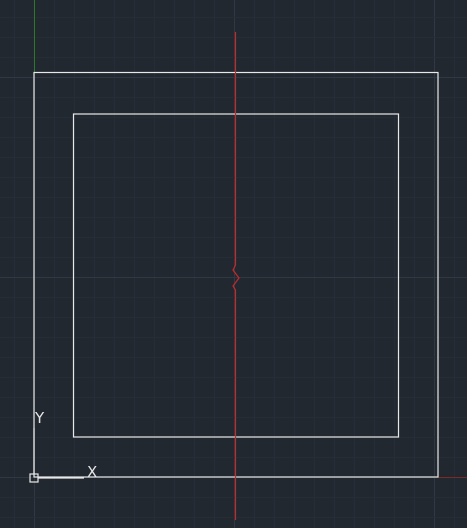 This screenshot has width=467, height=528. Describe the element at coordinates (236, 276) in the screenshot. I see `section-cut-line` at that location.